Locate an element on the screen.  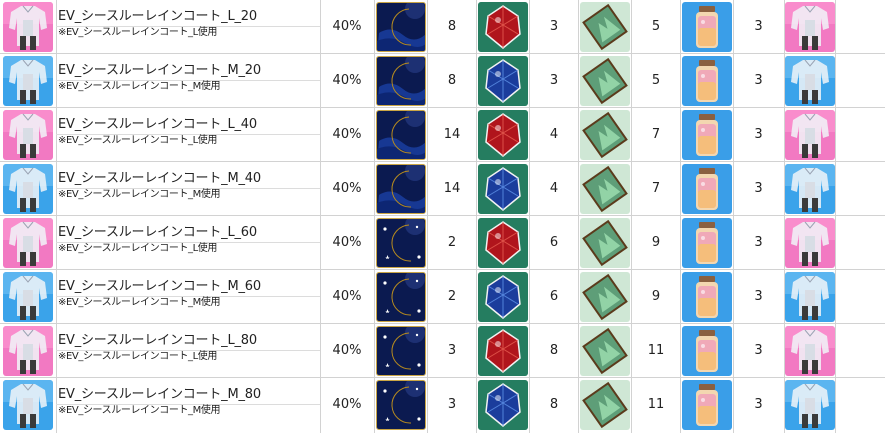
item-name: EV_シースルーレインコート_L_20 is located at coordinates (157, 16).